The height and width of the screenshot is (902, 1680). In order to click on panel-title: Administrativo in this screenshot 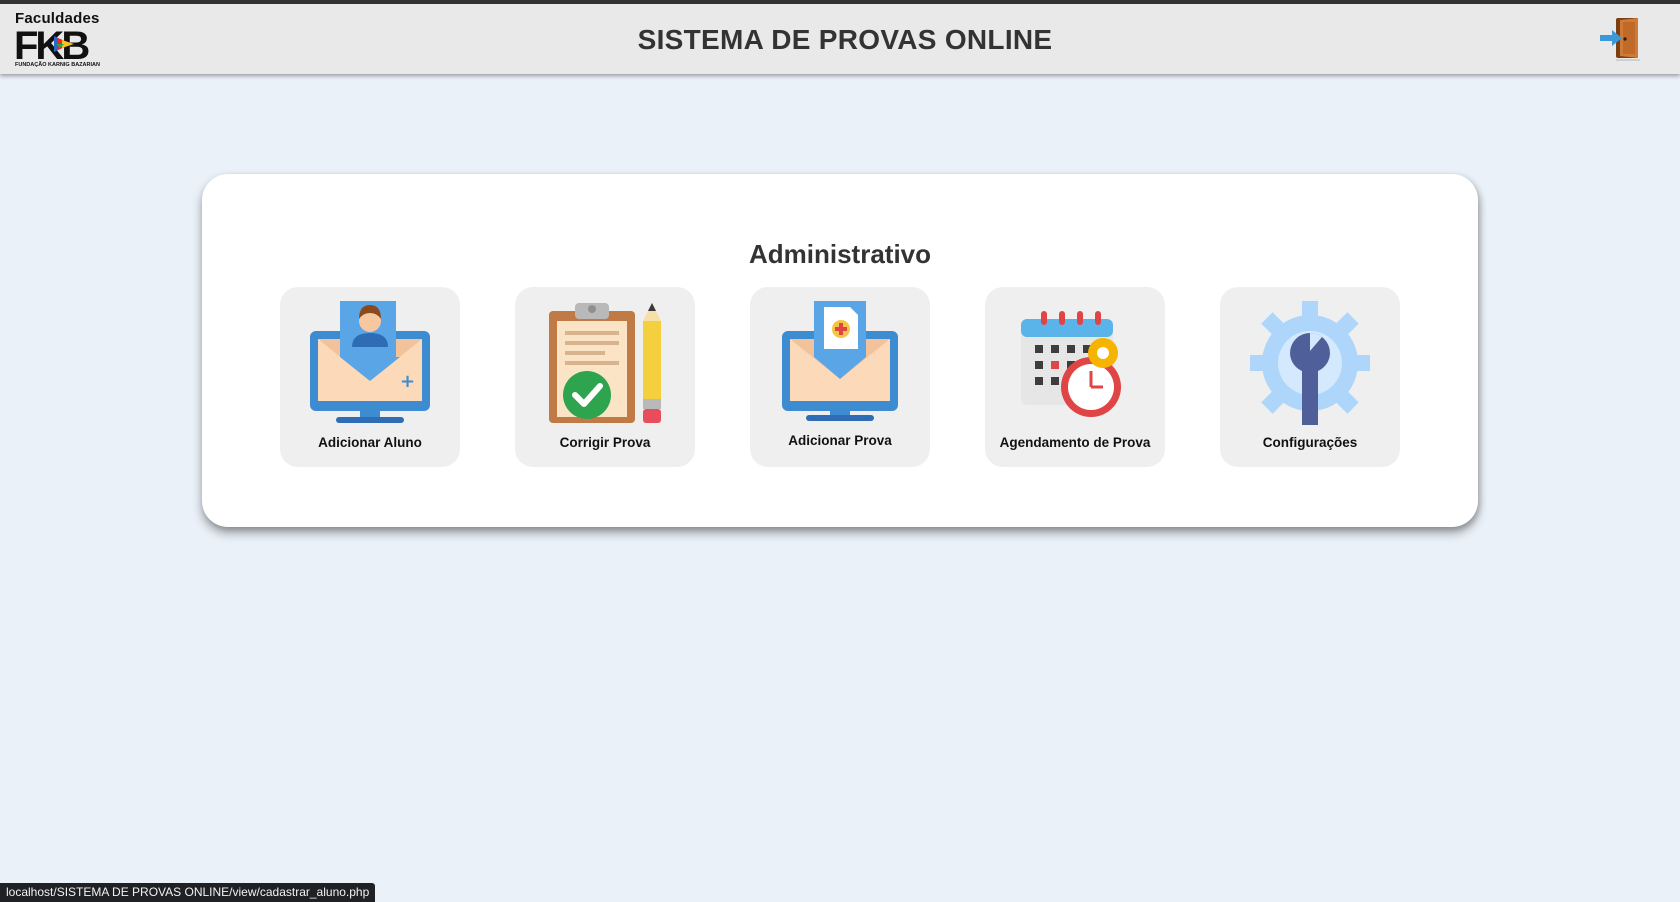, I will do `click(840, 254)`.